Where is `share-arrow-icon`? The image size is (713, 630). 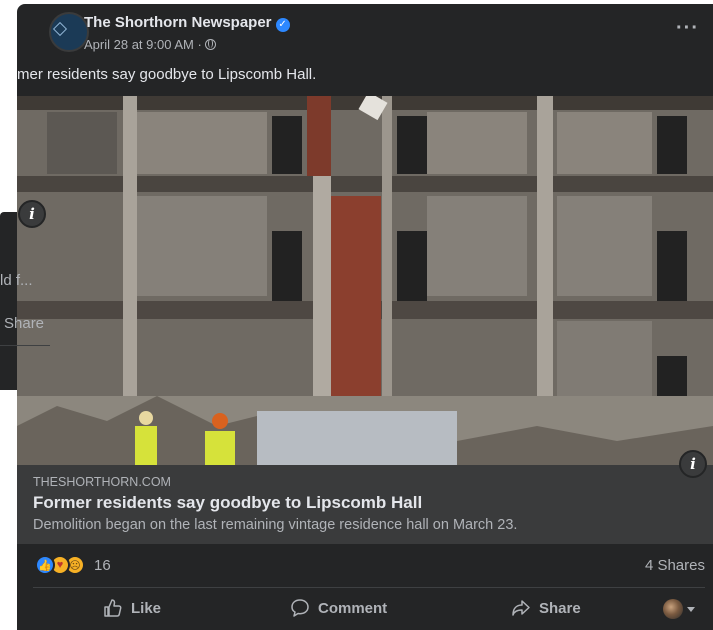 share-arrow-icon is located at coordinates (521, 608).